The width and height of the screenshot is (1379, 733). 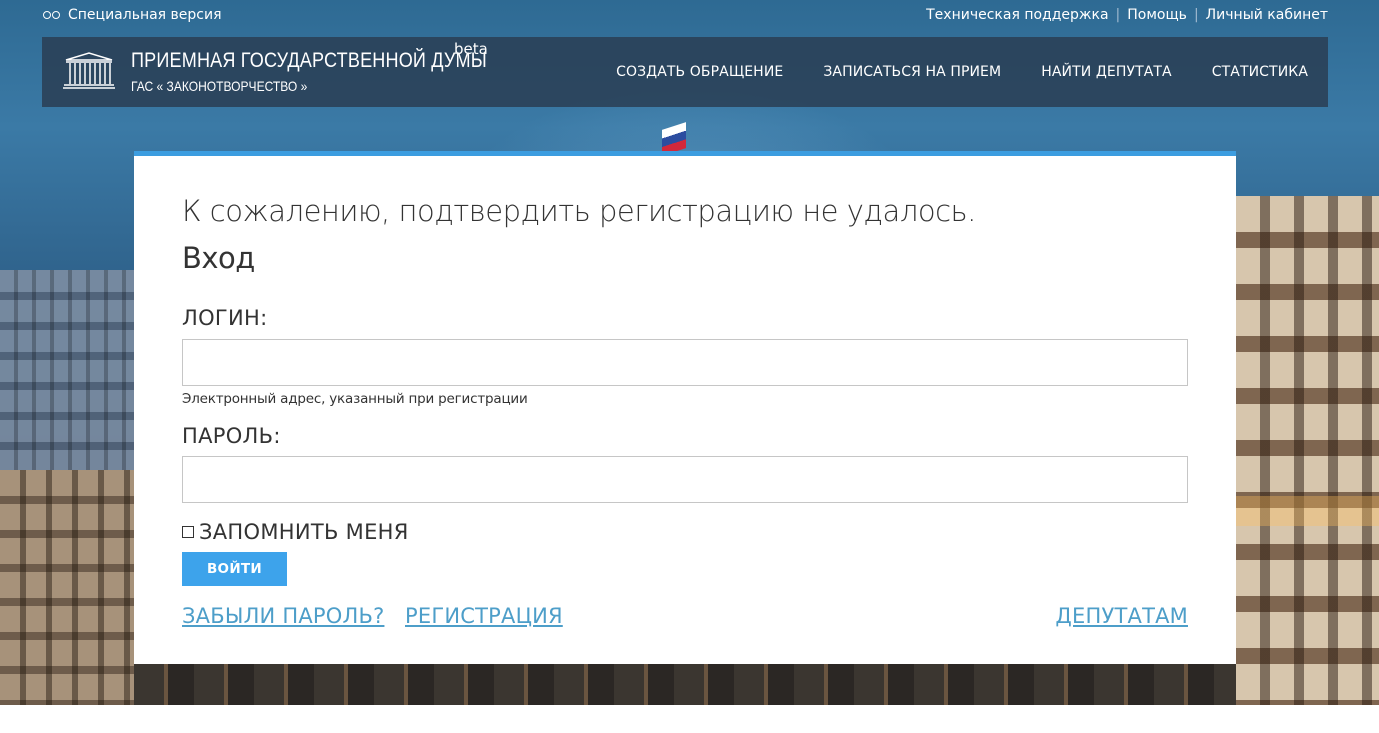 What do you see at coordinates (484, 616) in the screenshot?
I see `register-link: РЕГИСТРАЦИЯ` at bounding box center [484, 616].